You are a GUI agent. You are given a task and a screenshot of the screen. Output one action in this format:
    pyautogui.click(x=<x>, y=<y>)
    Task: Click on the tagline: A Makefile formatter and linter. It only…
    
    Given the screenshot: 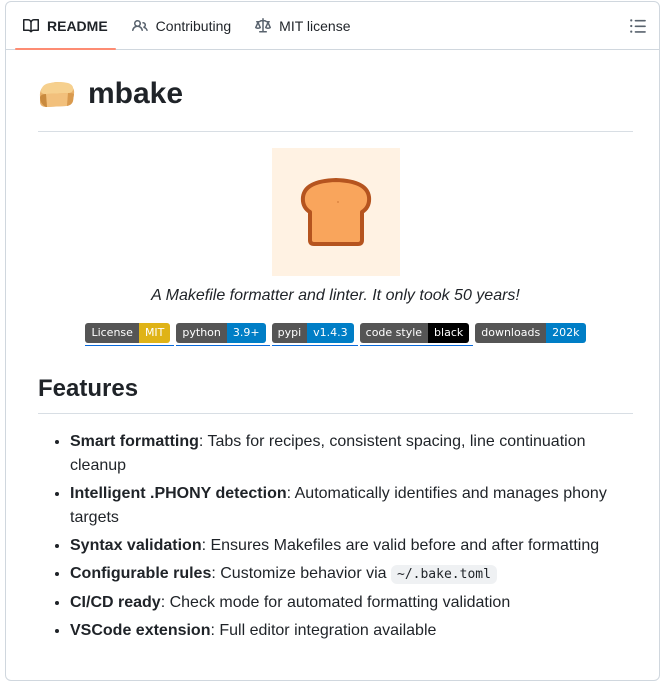 What is the action you would take?
    pyautogui.click(x=335, y=295)
    